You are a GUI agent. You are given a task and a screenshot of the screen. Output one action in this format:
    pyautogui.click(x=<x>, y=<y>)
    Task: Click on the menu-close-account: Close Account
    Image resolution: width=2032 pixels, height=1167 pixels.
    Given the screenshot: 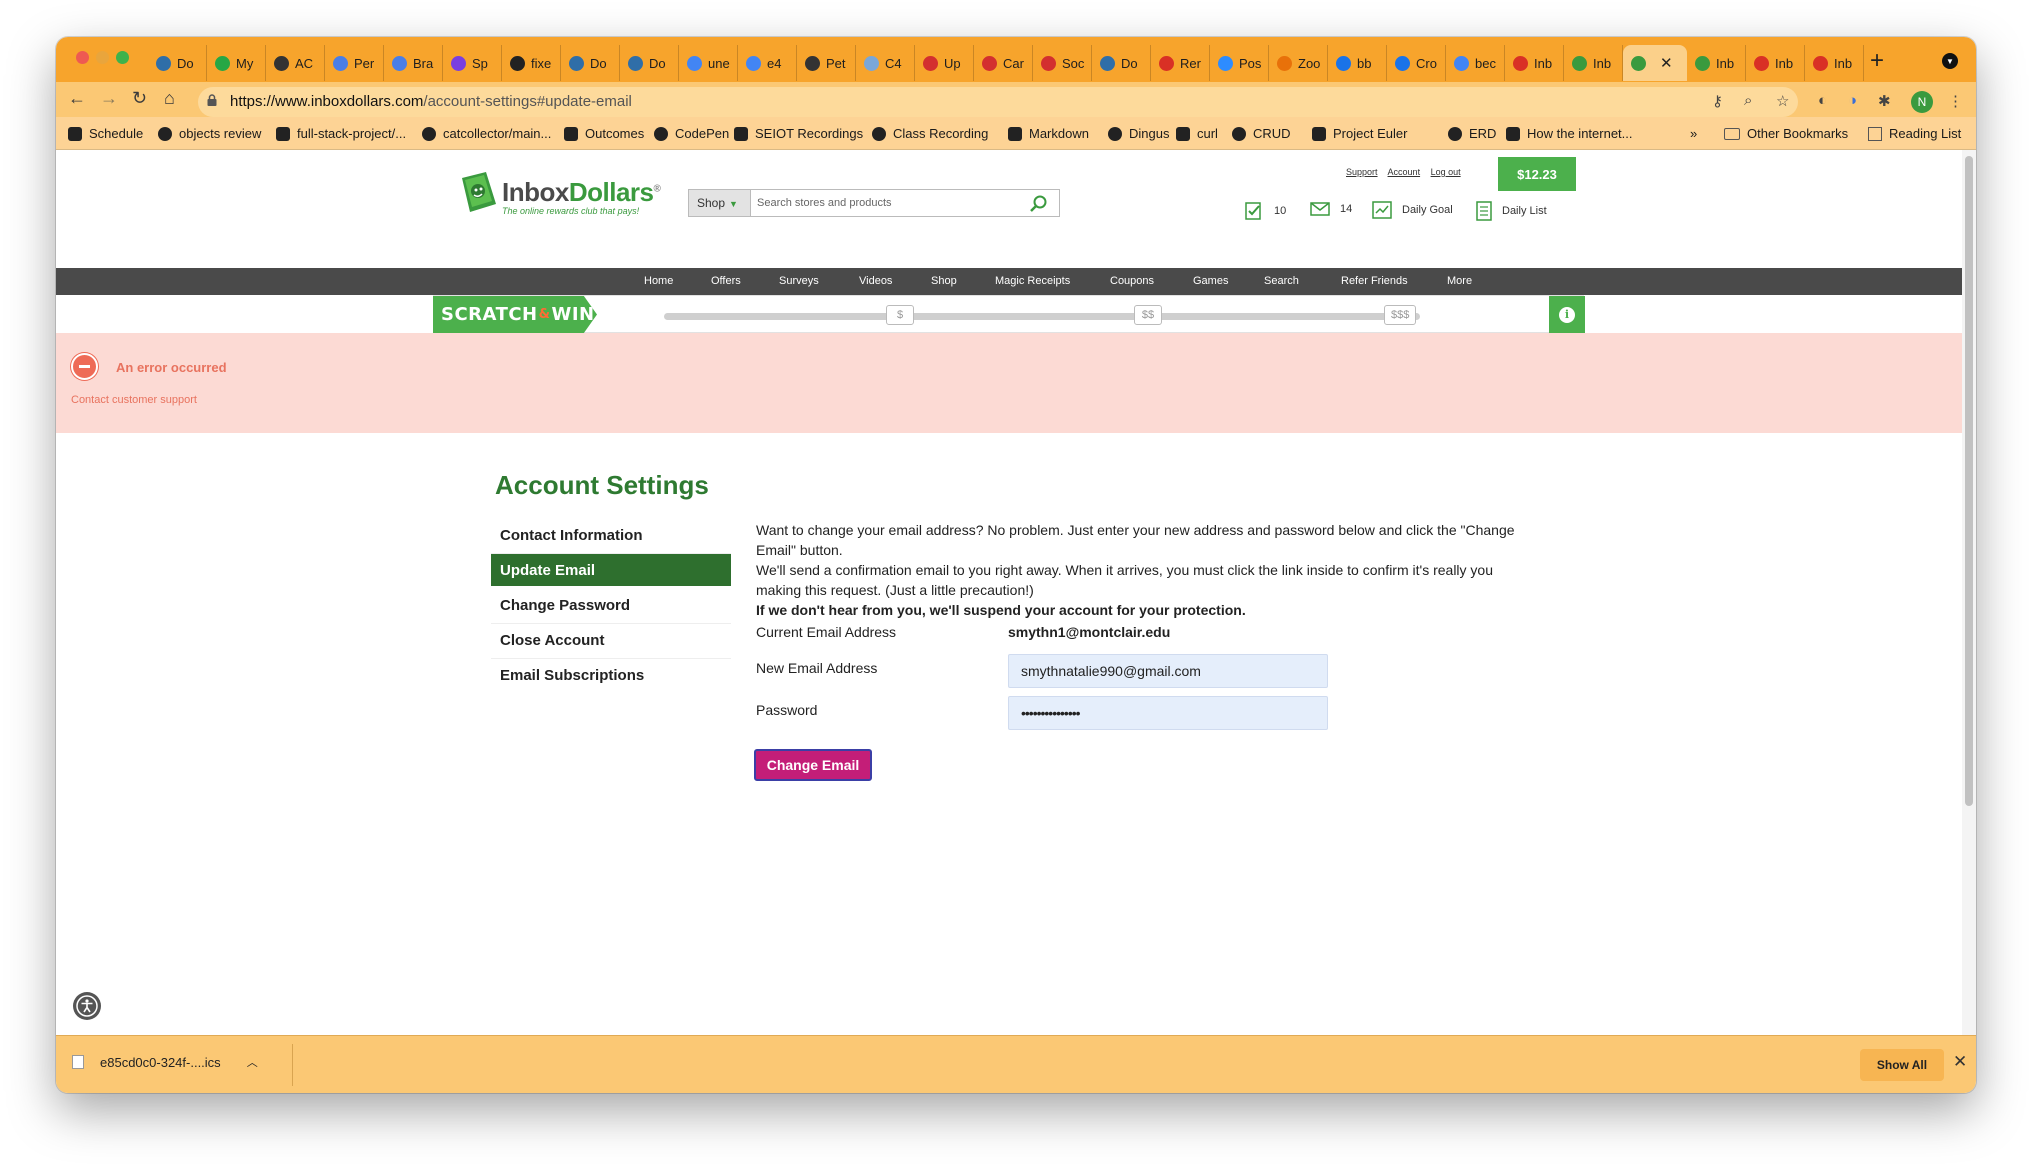 What is the action you would take?
    pyautogui.click(x=611, y=641)
    